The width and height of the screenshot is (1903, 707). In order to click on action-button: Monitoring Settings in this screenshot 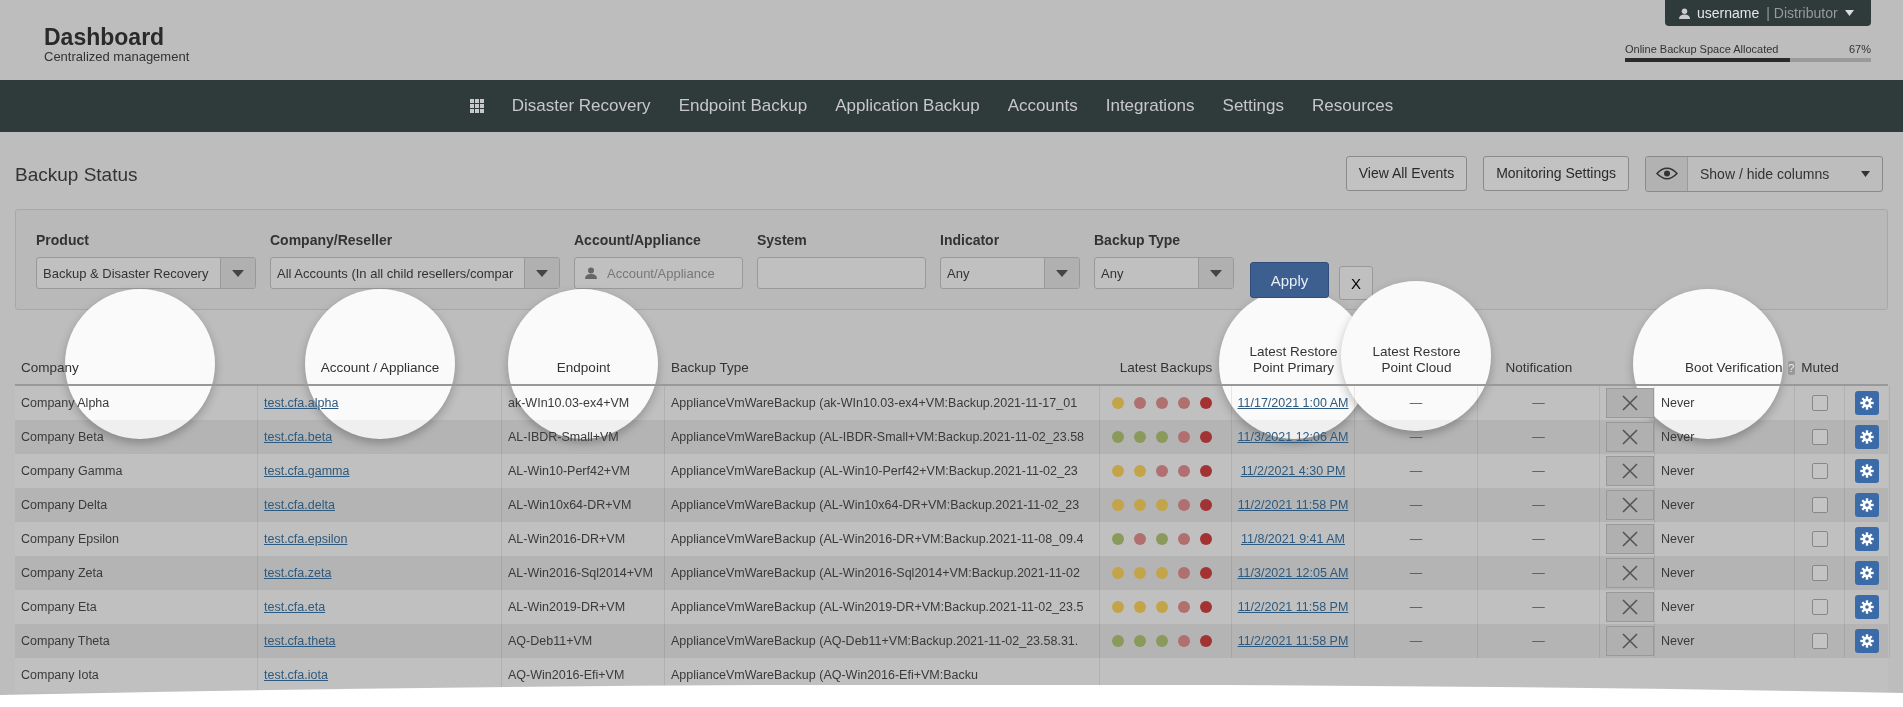, I will do `click(1556, 173)`.